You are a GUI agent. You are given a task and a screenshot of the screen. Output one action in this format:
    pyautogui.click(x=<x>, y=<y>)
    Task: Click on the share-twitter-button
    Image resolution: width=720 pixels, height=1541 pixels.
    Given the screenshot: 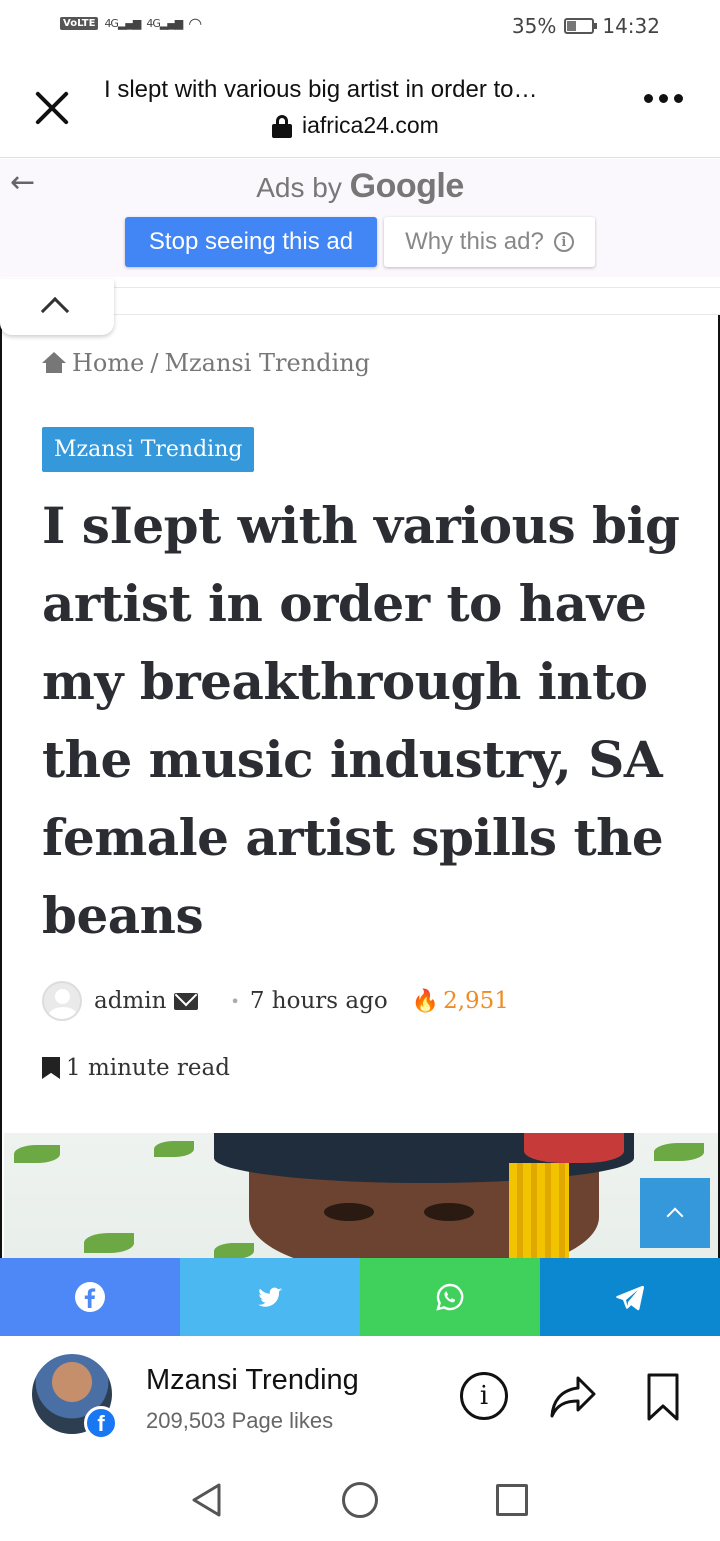 What is the action you would take?
    pyautogui.click(x=270, y=1297)
    